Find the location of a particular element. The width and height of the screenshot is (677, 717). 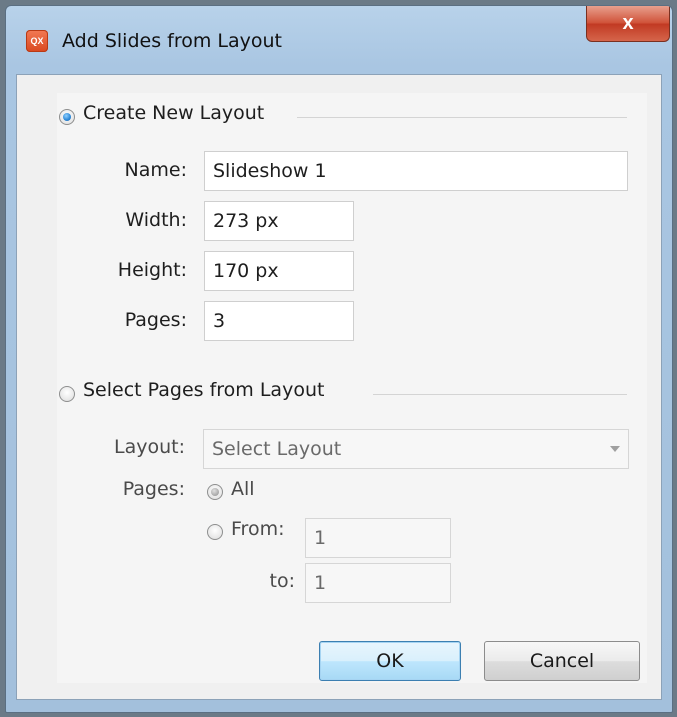

pages-input: 3 is located at coordinates (279, 321).